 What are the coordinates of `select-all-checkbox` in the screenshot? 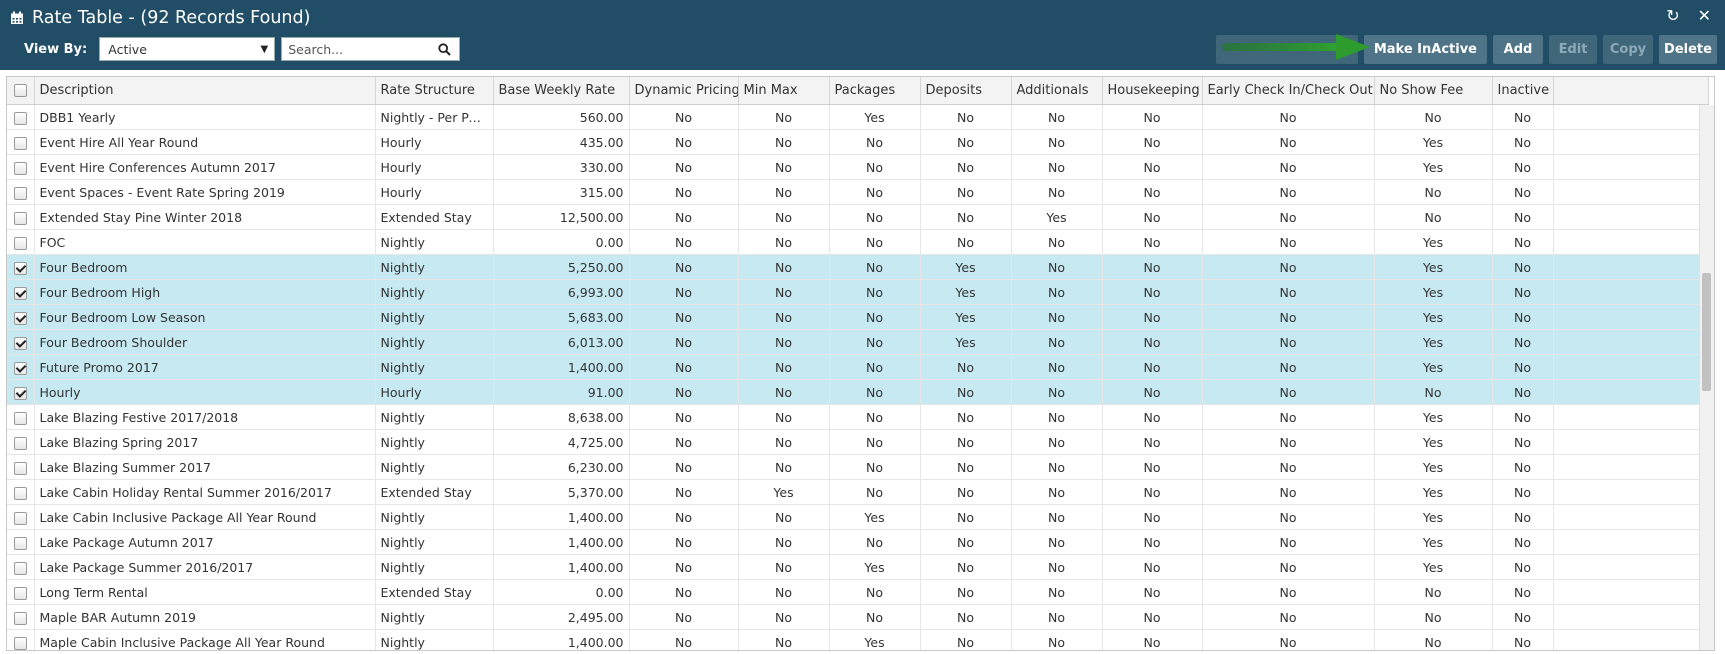 It's located at (20, 90).